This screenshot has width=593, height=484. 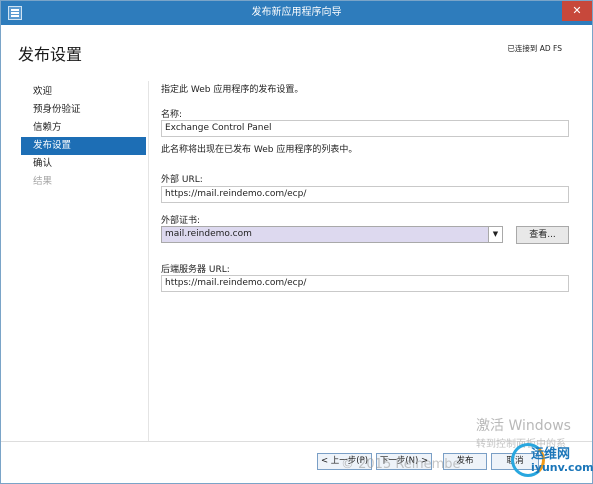 I want to click on name-field: Exchange Control Panel, so click(x=365, y=128).